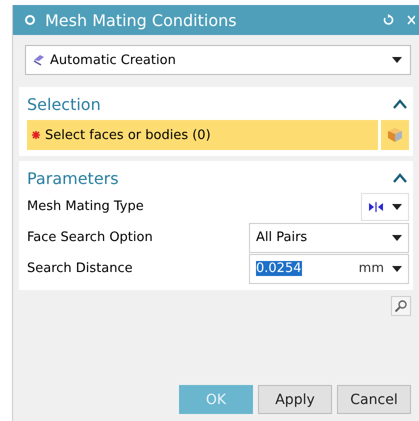 This screenshot has width=419, height=421. Describe the element at coordinates (376, 207) in the screenshot. I see `mating-type-icon` at that location.